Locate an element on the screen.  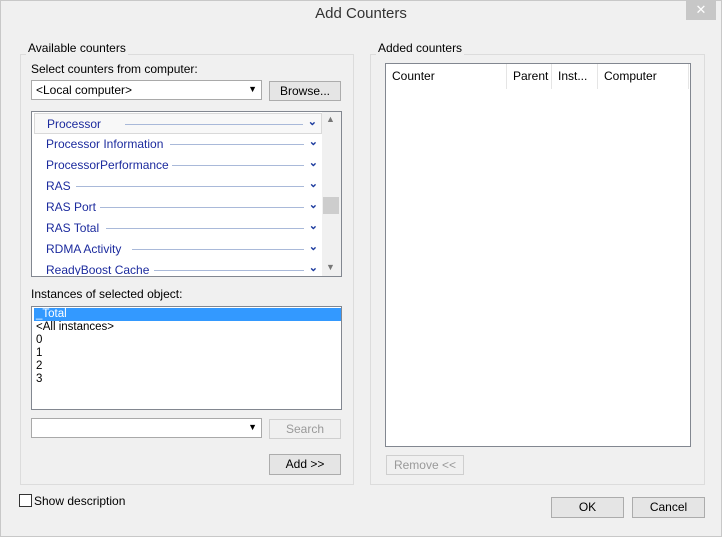
show-description-label: Show description is located at coordinates (79, 501).